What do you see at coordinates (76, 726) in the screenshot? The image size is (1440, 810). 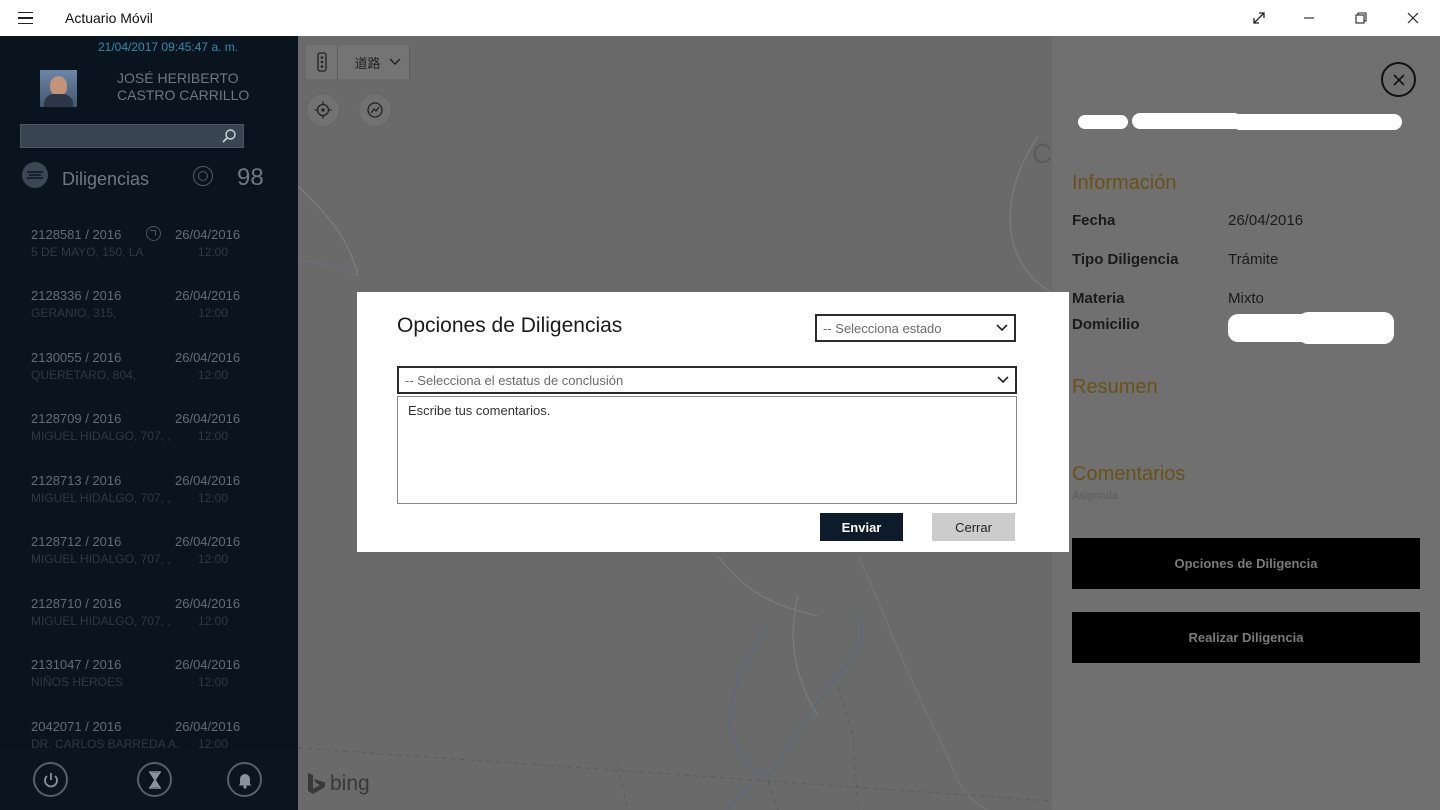 I see `case-id: 2042071 / 2016` at bounding box center [76, 726].